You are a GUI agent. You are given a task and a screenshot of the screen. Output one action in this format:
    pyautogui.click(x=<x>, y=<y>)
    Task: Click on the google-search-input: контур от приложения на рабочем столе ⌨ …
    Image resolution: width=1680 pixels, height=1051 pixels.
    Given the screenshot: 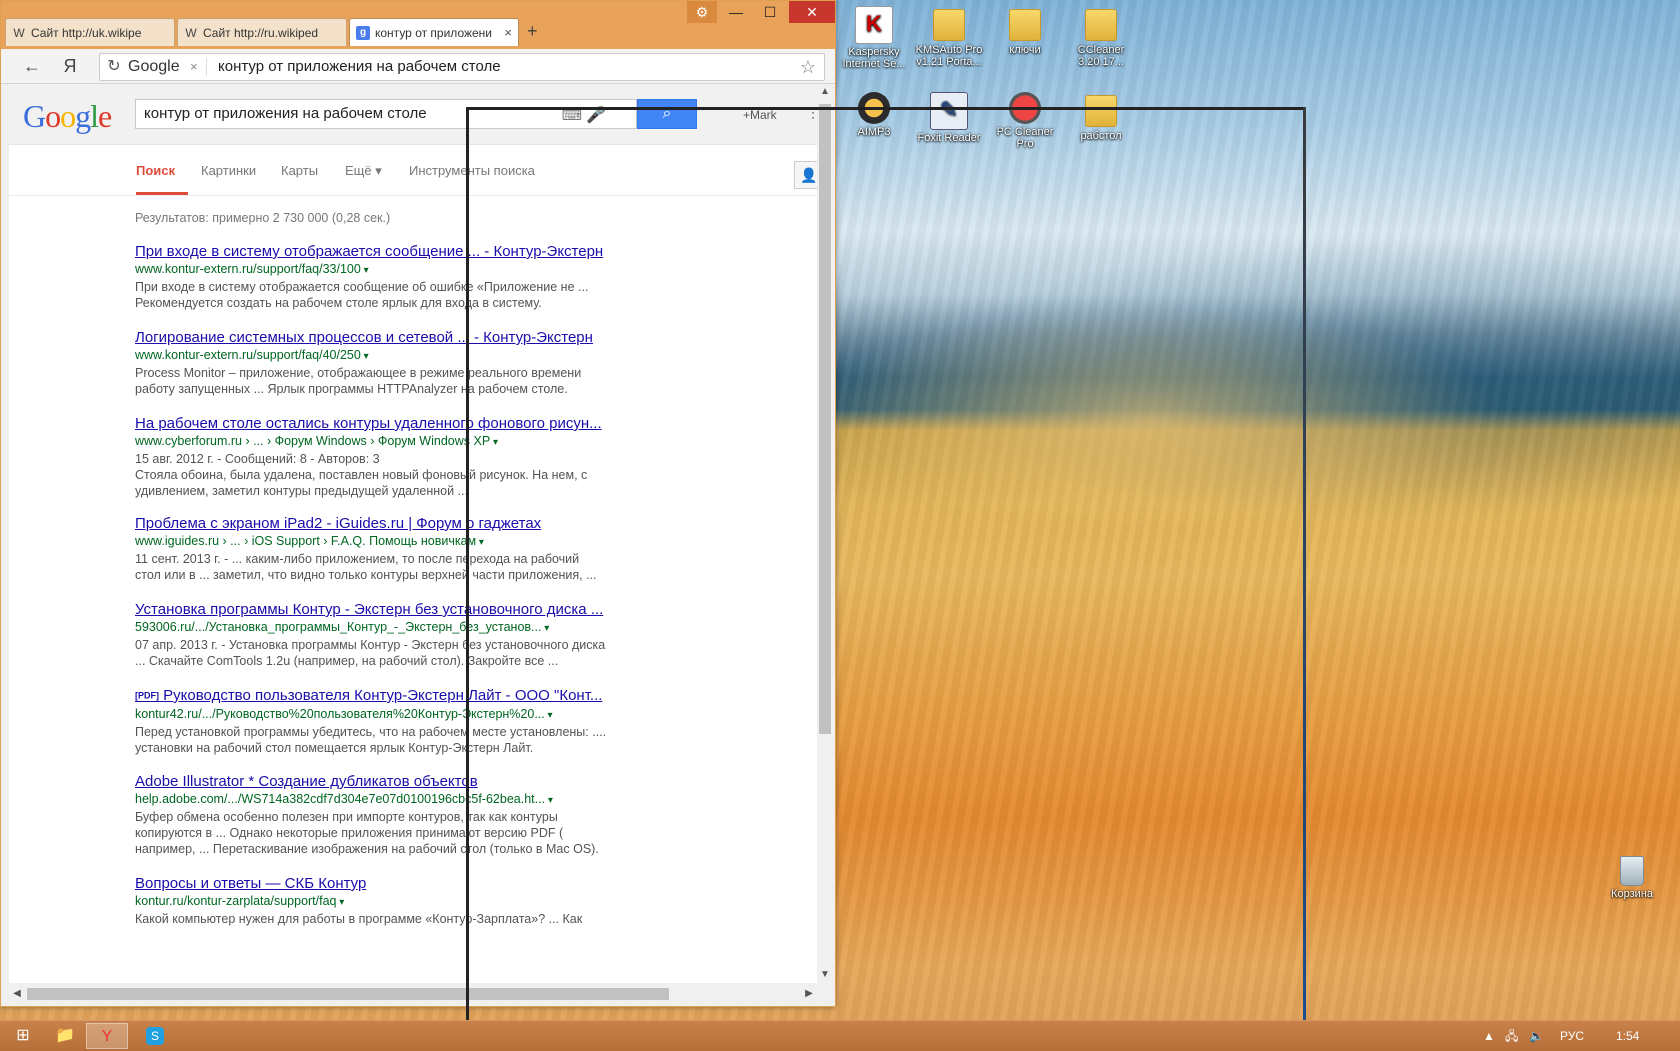 What is the action you would take?
    pyautogui.click(x=386, y=114)
    